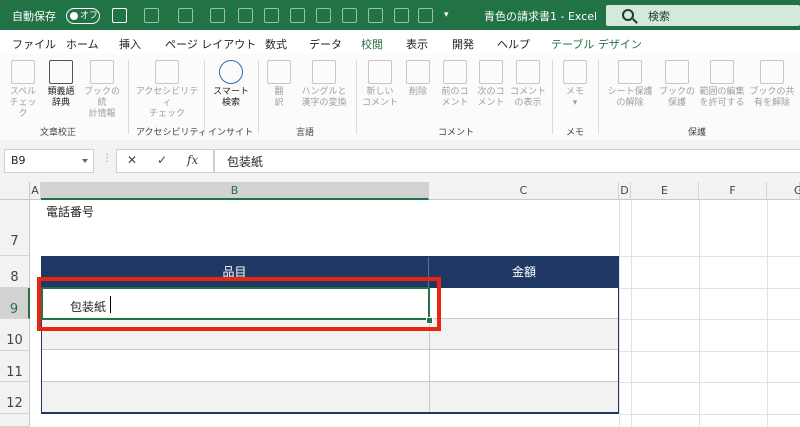 This screenshot has width=800, height=427. Describe the element at coordinates (15, 366) in the screenshot. I see `row-header-11: 11` at that location.